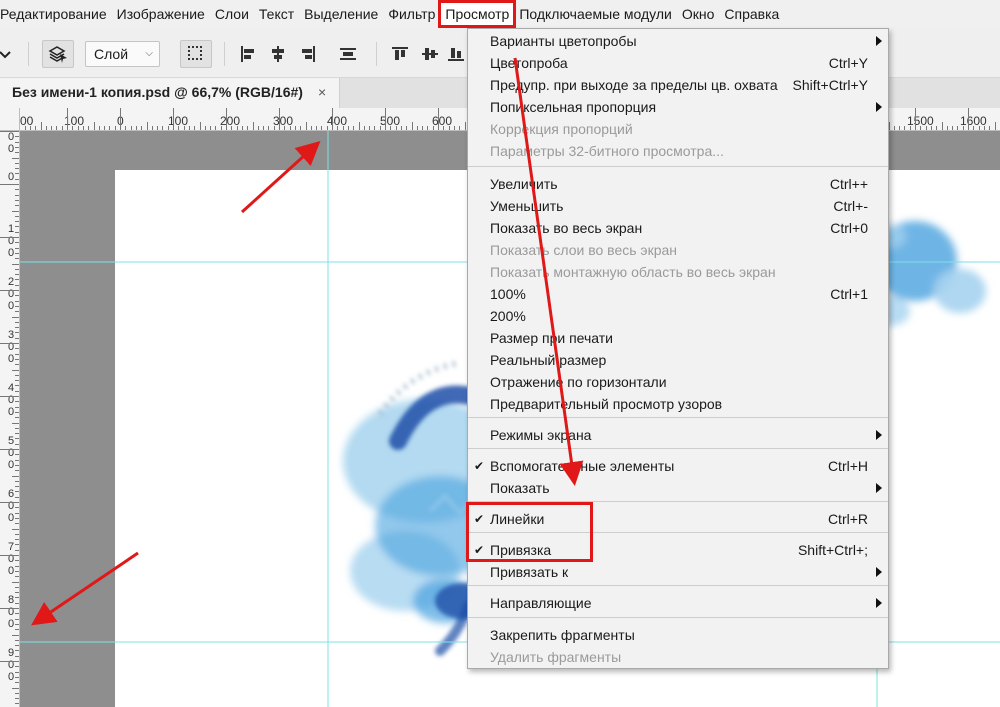 The height and width of the screenshot is (707, 1000). Describe the element at coordinates (595, 14) in the screenshot. I see `menu-plugins: Подключаемые модули` at that location.